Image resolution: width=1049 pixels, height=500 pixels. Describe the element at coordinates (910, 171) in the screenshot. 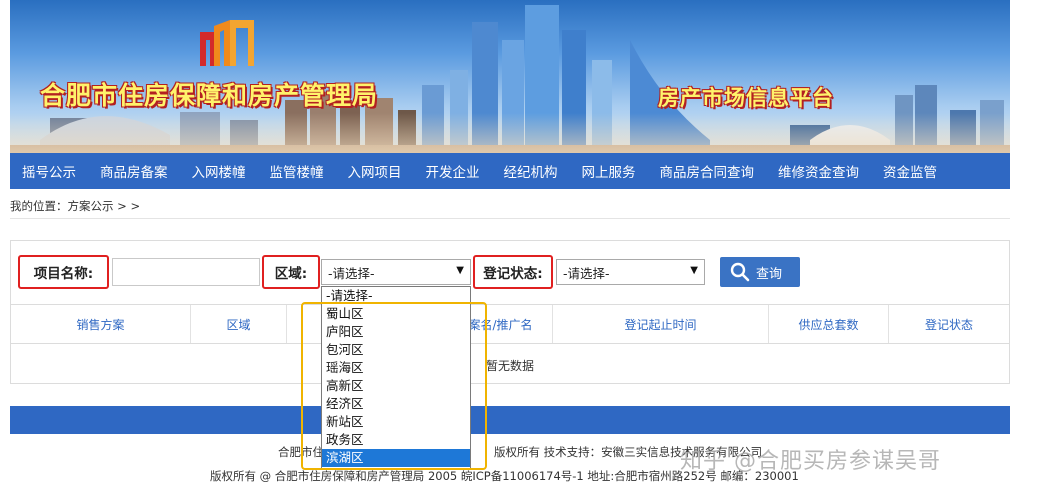

I see `nav-item-fund-supervision: 资金监管` at that location.